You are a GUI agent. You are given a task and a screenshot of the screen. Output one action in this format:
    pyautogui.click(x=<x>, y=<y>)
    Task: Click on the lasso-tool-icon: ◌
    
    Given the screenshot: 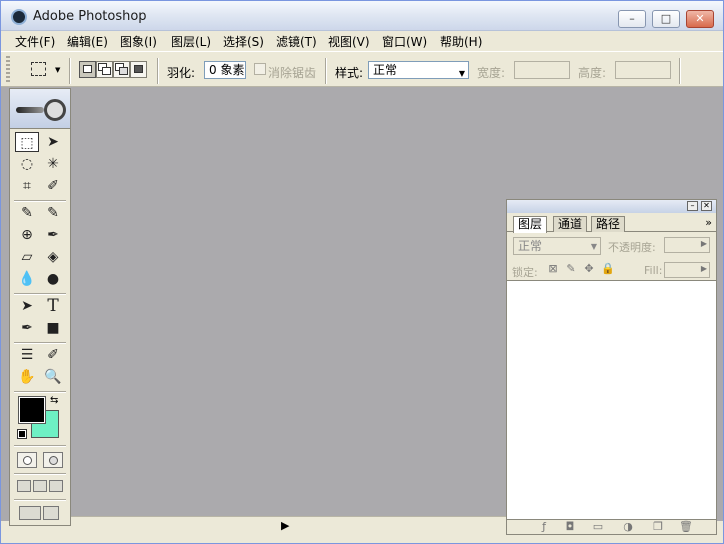 What is the action you would take?
    pyautogui.click(x=27, y=164)
    